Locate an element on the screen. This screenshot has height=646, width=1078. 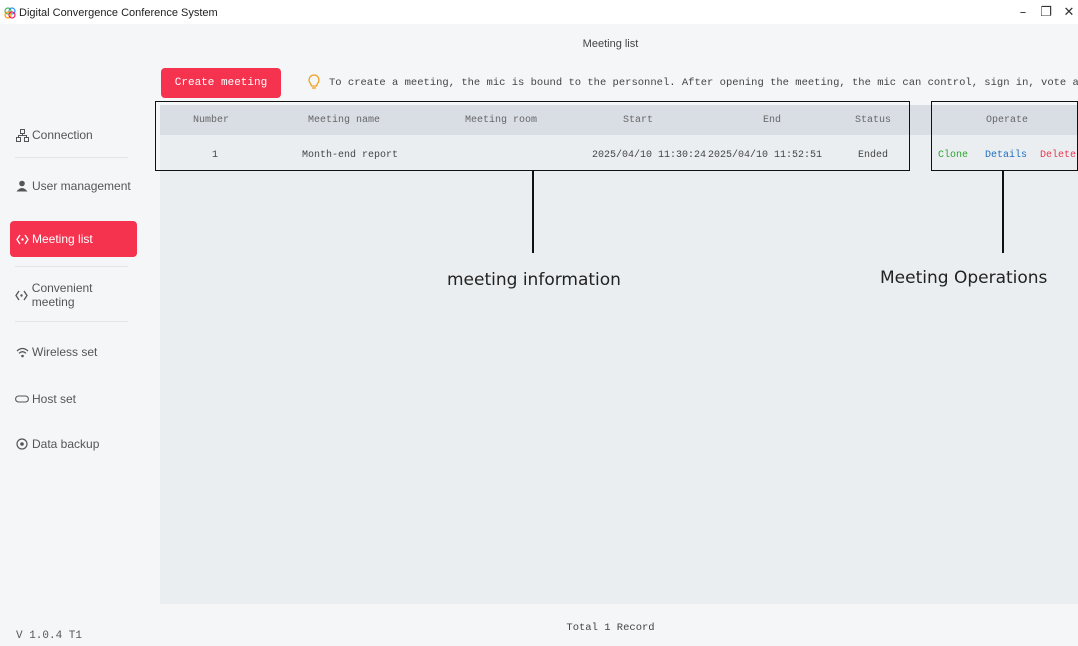
page-title: Meeting list is located at coordinates (610, 44).